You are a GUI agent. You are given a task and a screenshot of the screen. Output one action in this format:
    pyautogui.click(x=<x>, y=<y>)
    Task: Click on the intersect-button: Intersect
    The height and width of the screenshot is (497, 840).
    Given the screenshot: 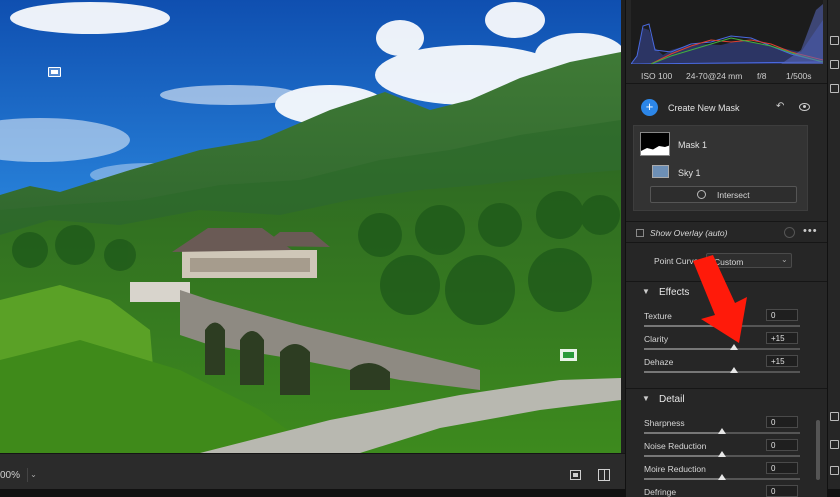 What is the action you would take?
    pyautogui.click(x=723, y=194)
    